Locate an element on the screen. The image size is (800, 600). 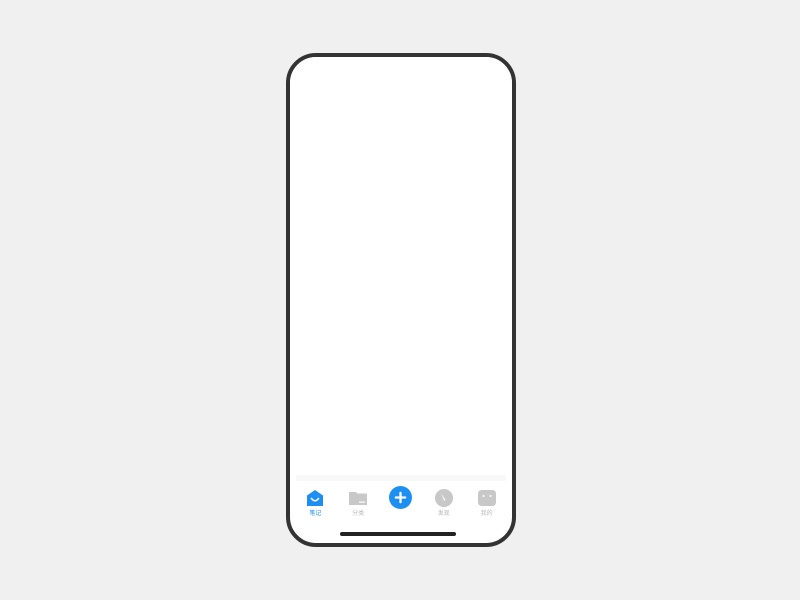
tab-notes: 笔记 is located at coordinates (315, 499).